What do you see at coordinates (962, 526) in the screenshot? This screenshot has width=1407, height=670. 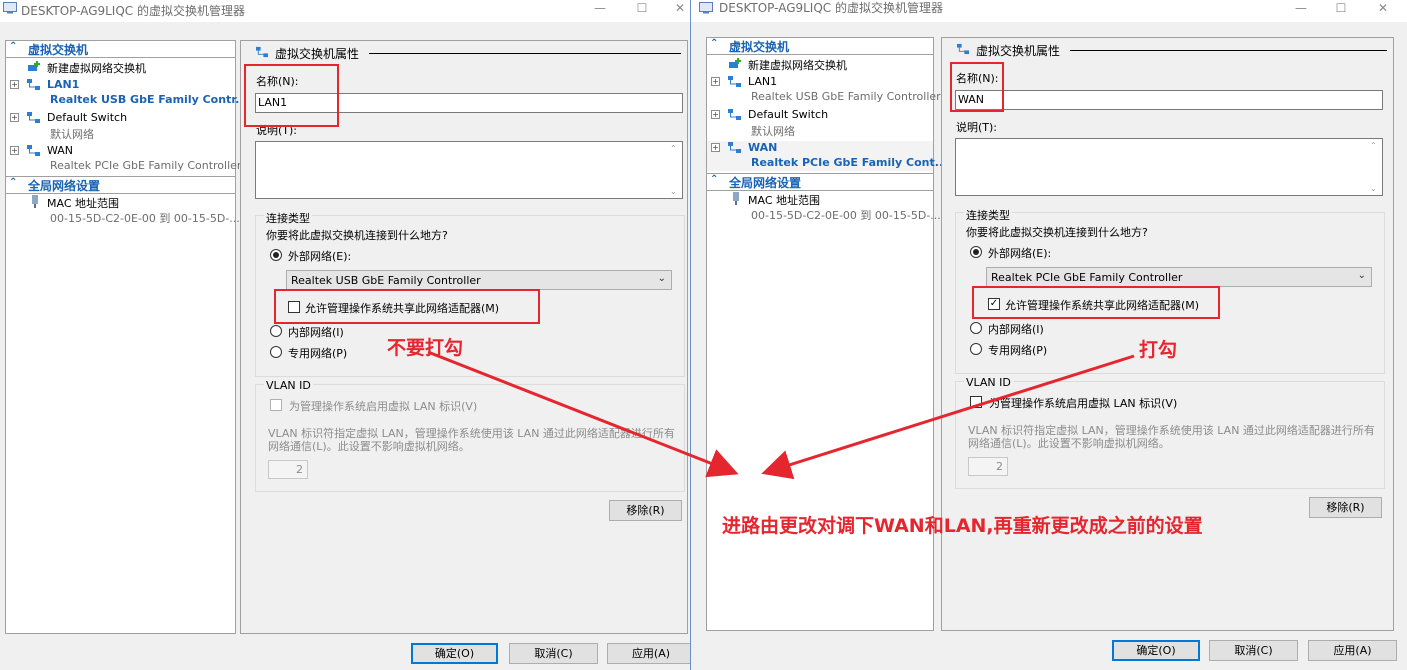 I see `annotation-note: 进路由更改对调下WAN和LAN,再重新更改成之前的设置` at bounding box center [962, 526].